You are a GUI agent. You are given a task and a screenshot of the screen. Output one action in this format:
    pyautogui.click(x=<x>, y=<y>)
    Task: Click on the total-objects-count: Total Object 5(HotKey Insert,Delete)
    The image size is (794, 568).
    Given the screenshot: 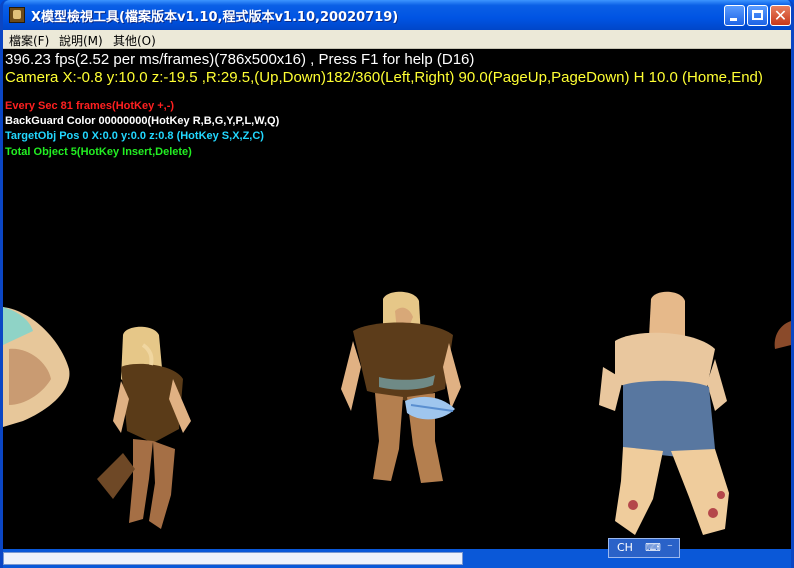 What is the action you would take?
    pyautogui.click(x=98, y=152)
    